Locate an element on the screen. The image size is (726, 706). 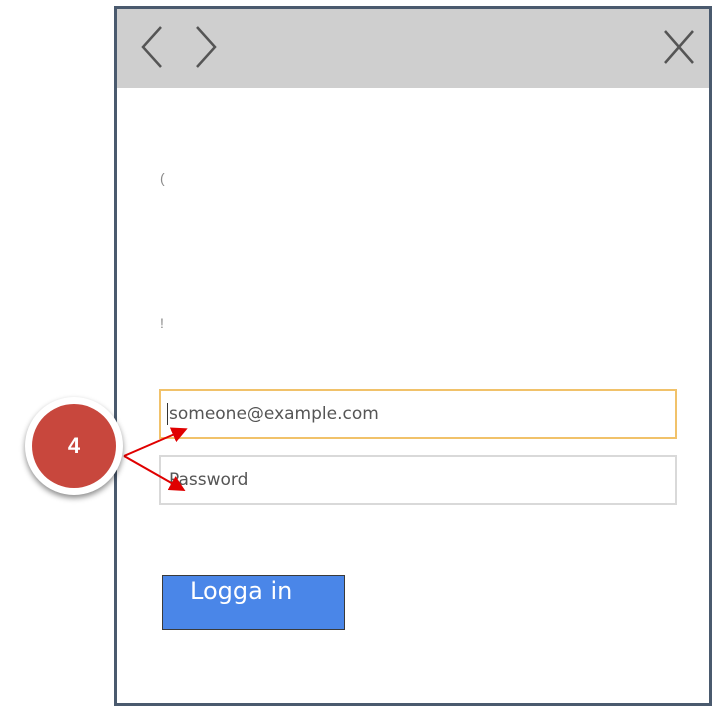
step-callout: 4 is located at coordinates (74, 446).